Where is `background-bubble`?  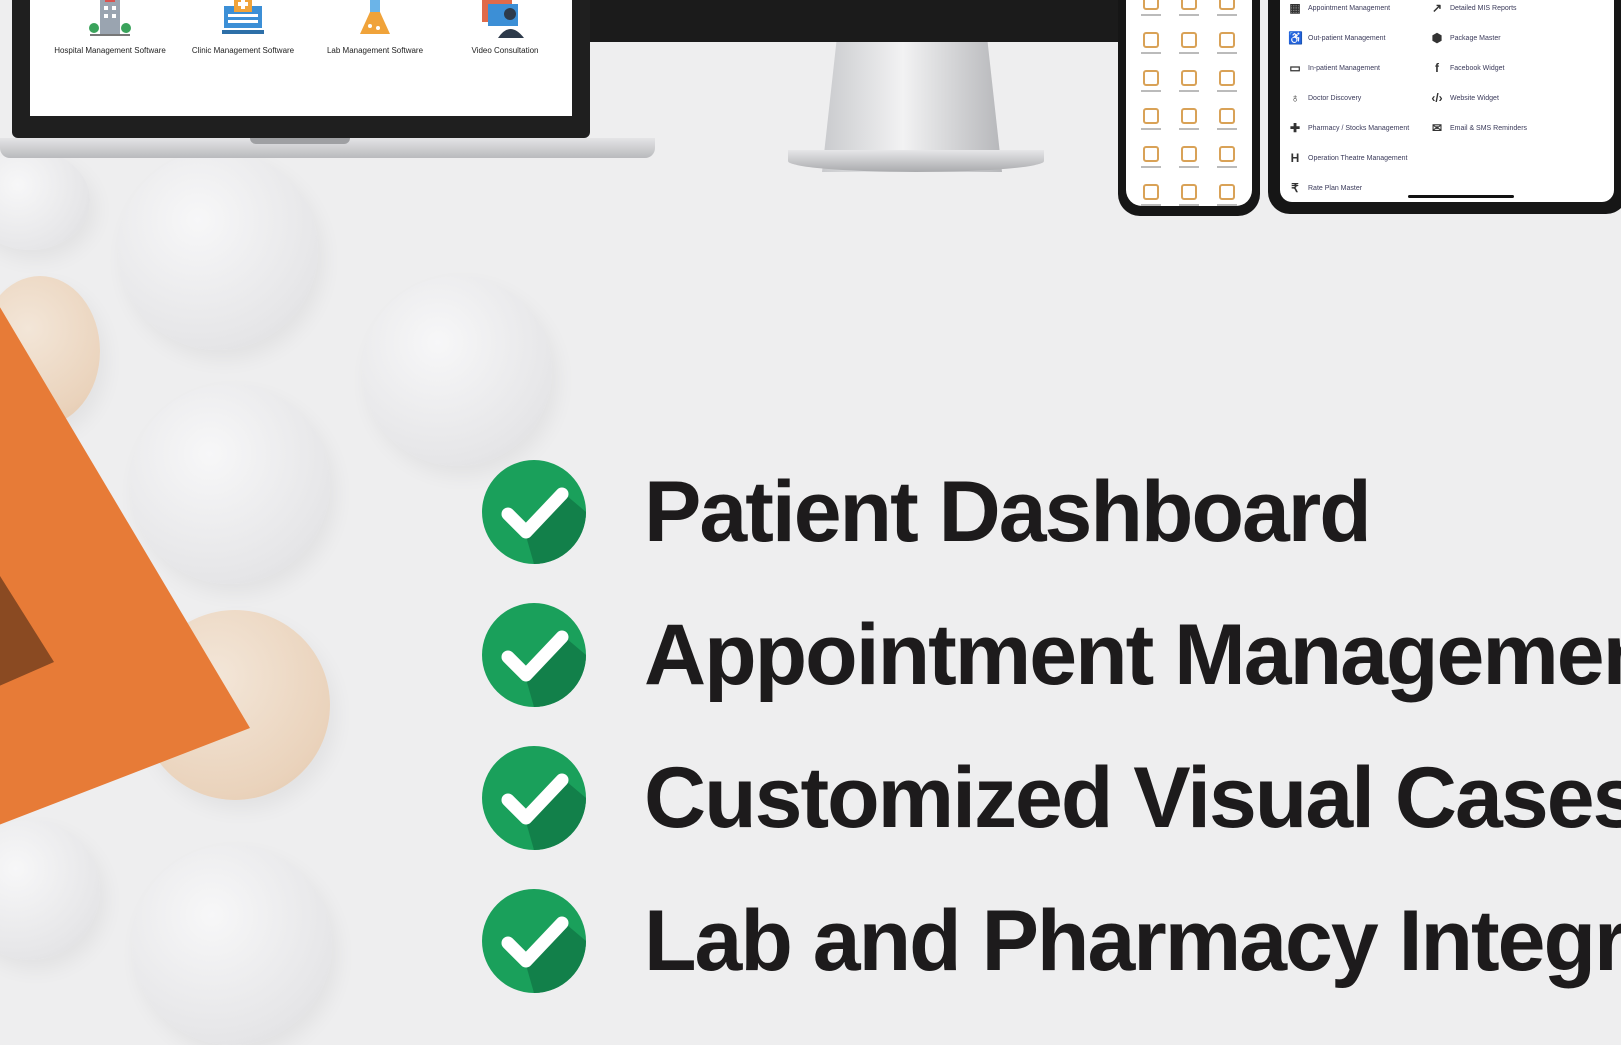
background-bubble is located at coordinates (457, 371).